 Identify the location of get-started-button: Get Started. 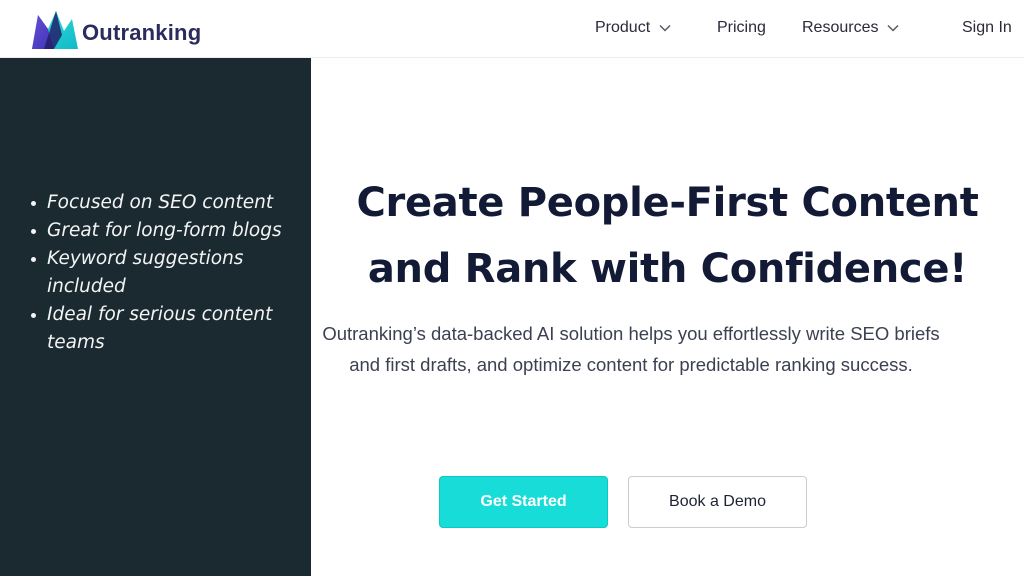
(523, 502).